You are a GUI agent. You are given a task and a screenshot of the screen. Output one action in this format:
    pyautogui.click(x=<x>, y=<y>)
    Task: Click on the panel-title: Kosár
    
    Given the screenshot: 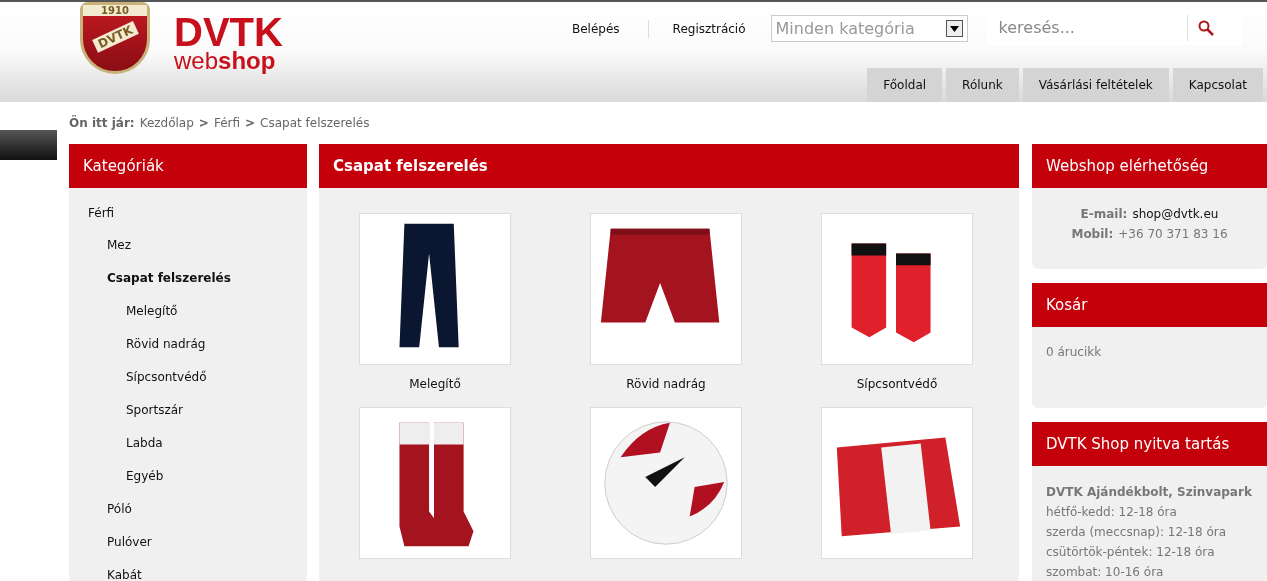 What is the action you would take?
    pyautogui.click(x=1149, y=305)
    